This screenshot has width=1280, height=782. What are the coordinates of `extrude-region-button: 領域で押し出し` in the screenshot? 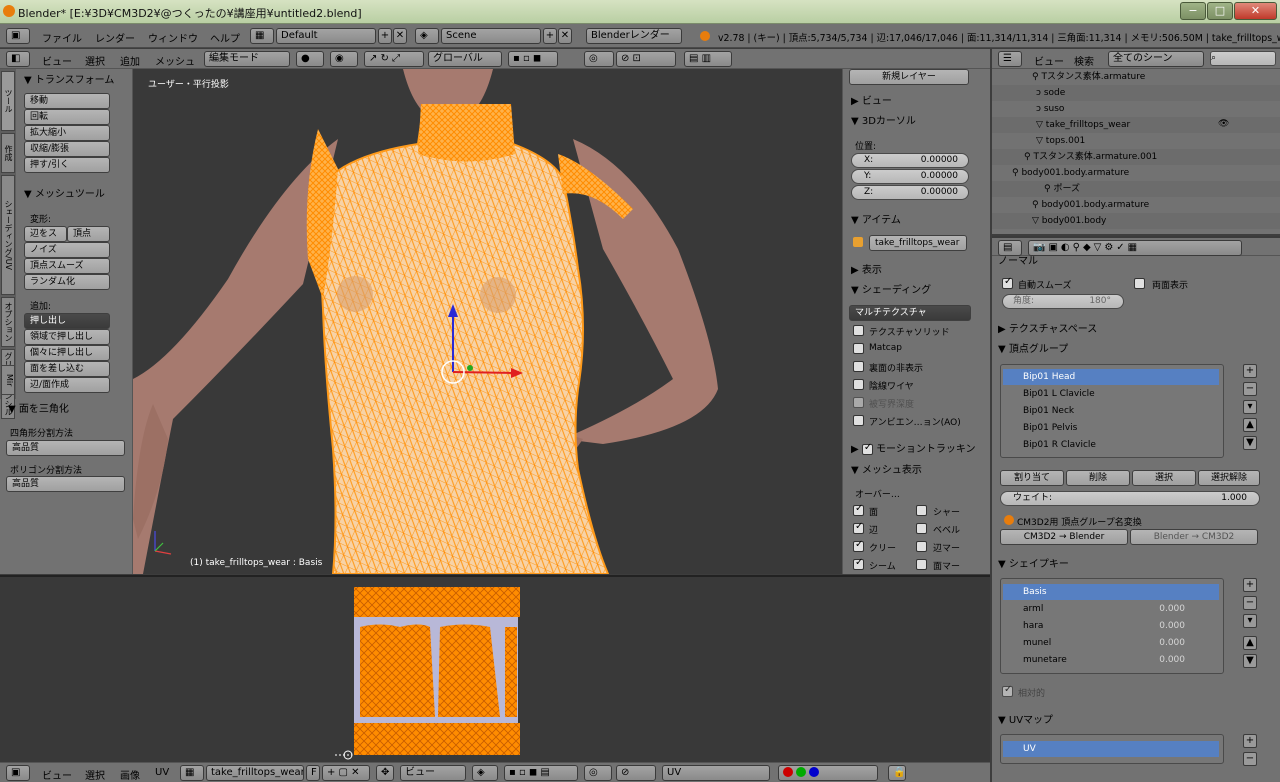 It's located at (67, 337).